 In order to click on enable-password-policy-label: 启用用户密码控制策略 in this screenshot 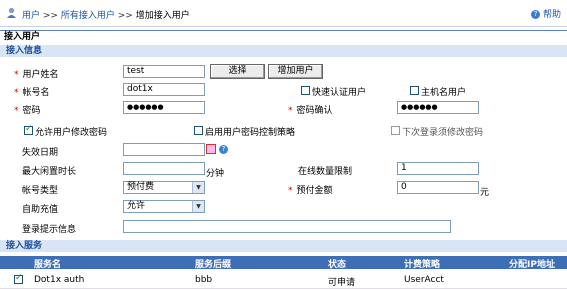, I will do `click(250, 133)`.